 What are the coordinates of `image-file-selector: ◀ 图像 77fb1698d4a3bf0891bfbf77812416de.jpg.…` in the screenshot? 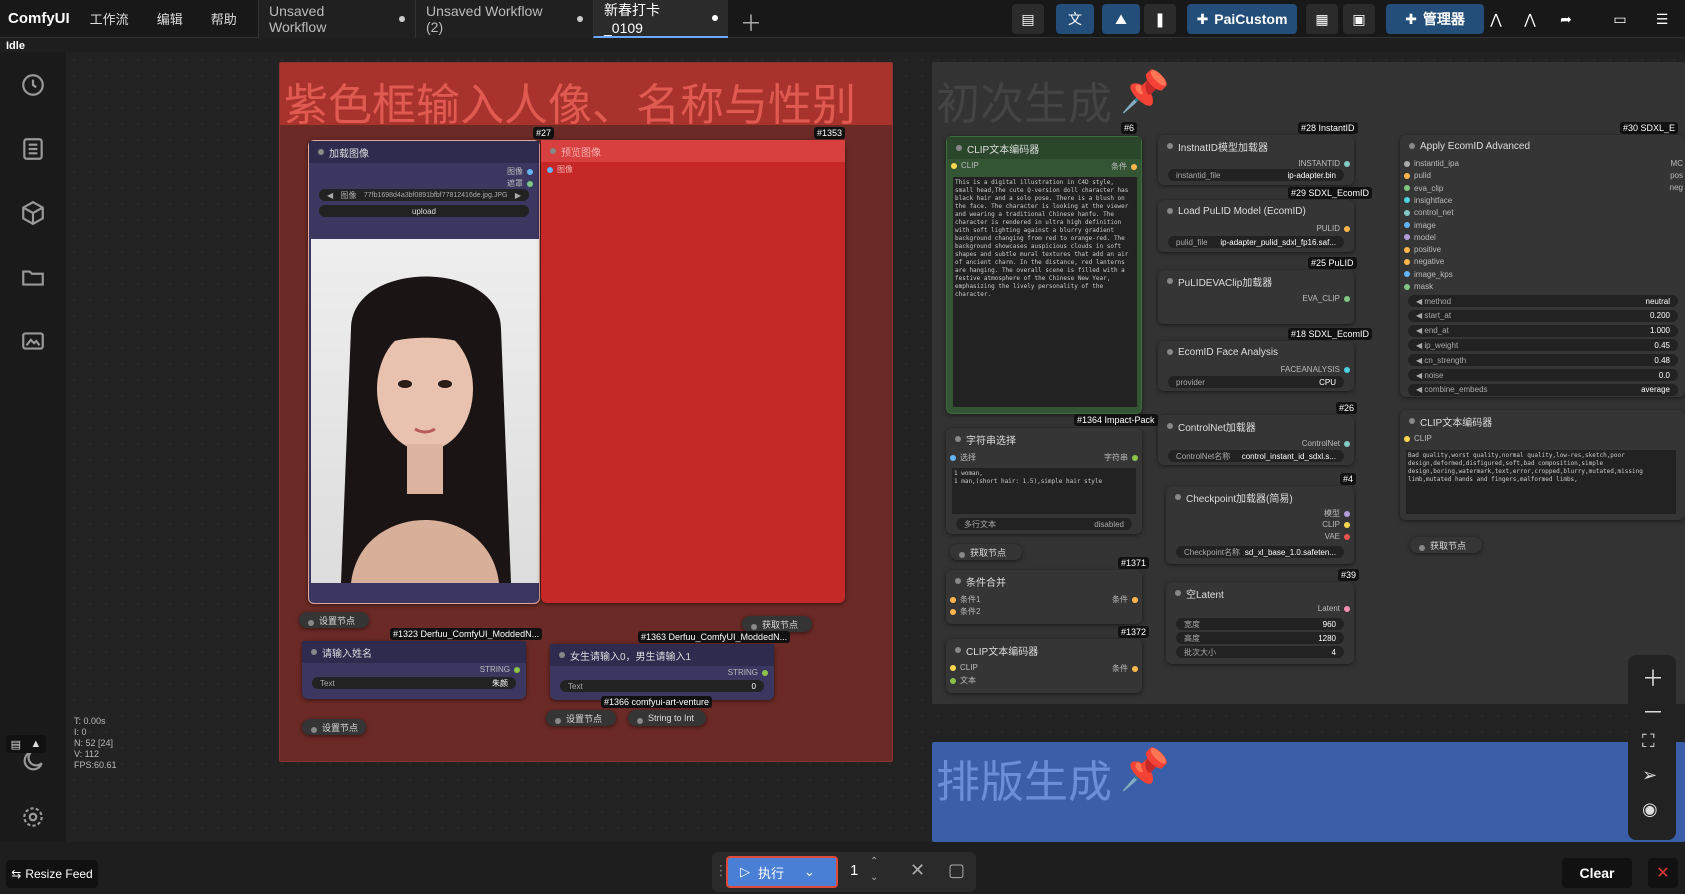 It's located at (424, 195).